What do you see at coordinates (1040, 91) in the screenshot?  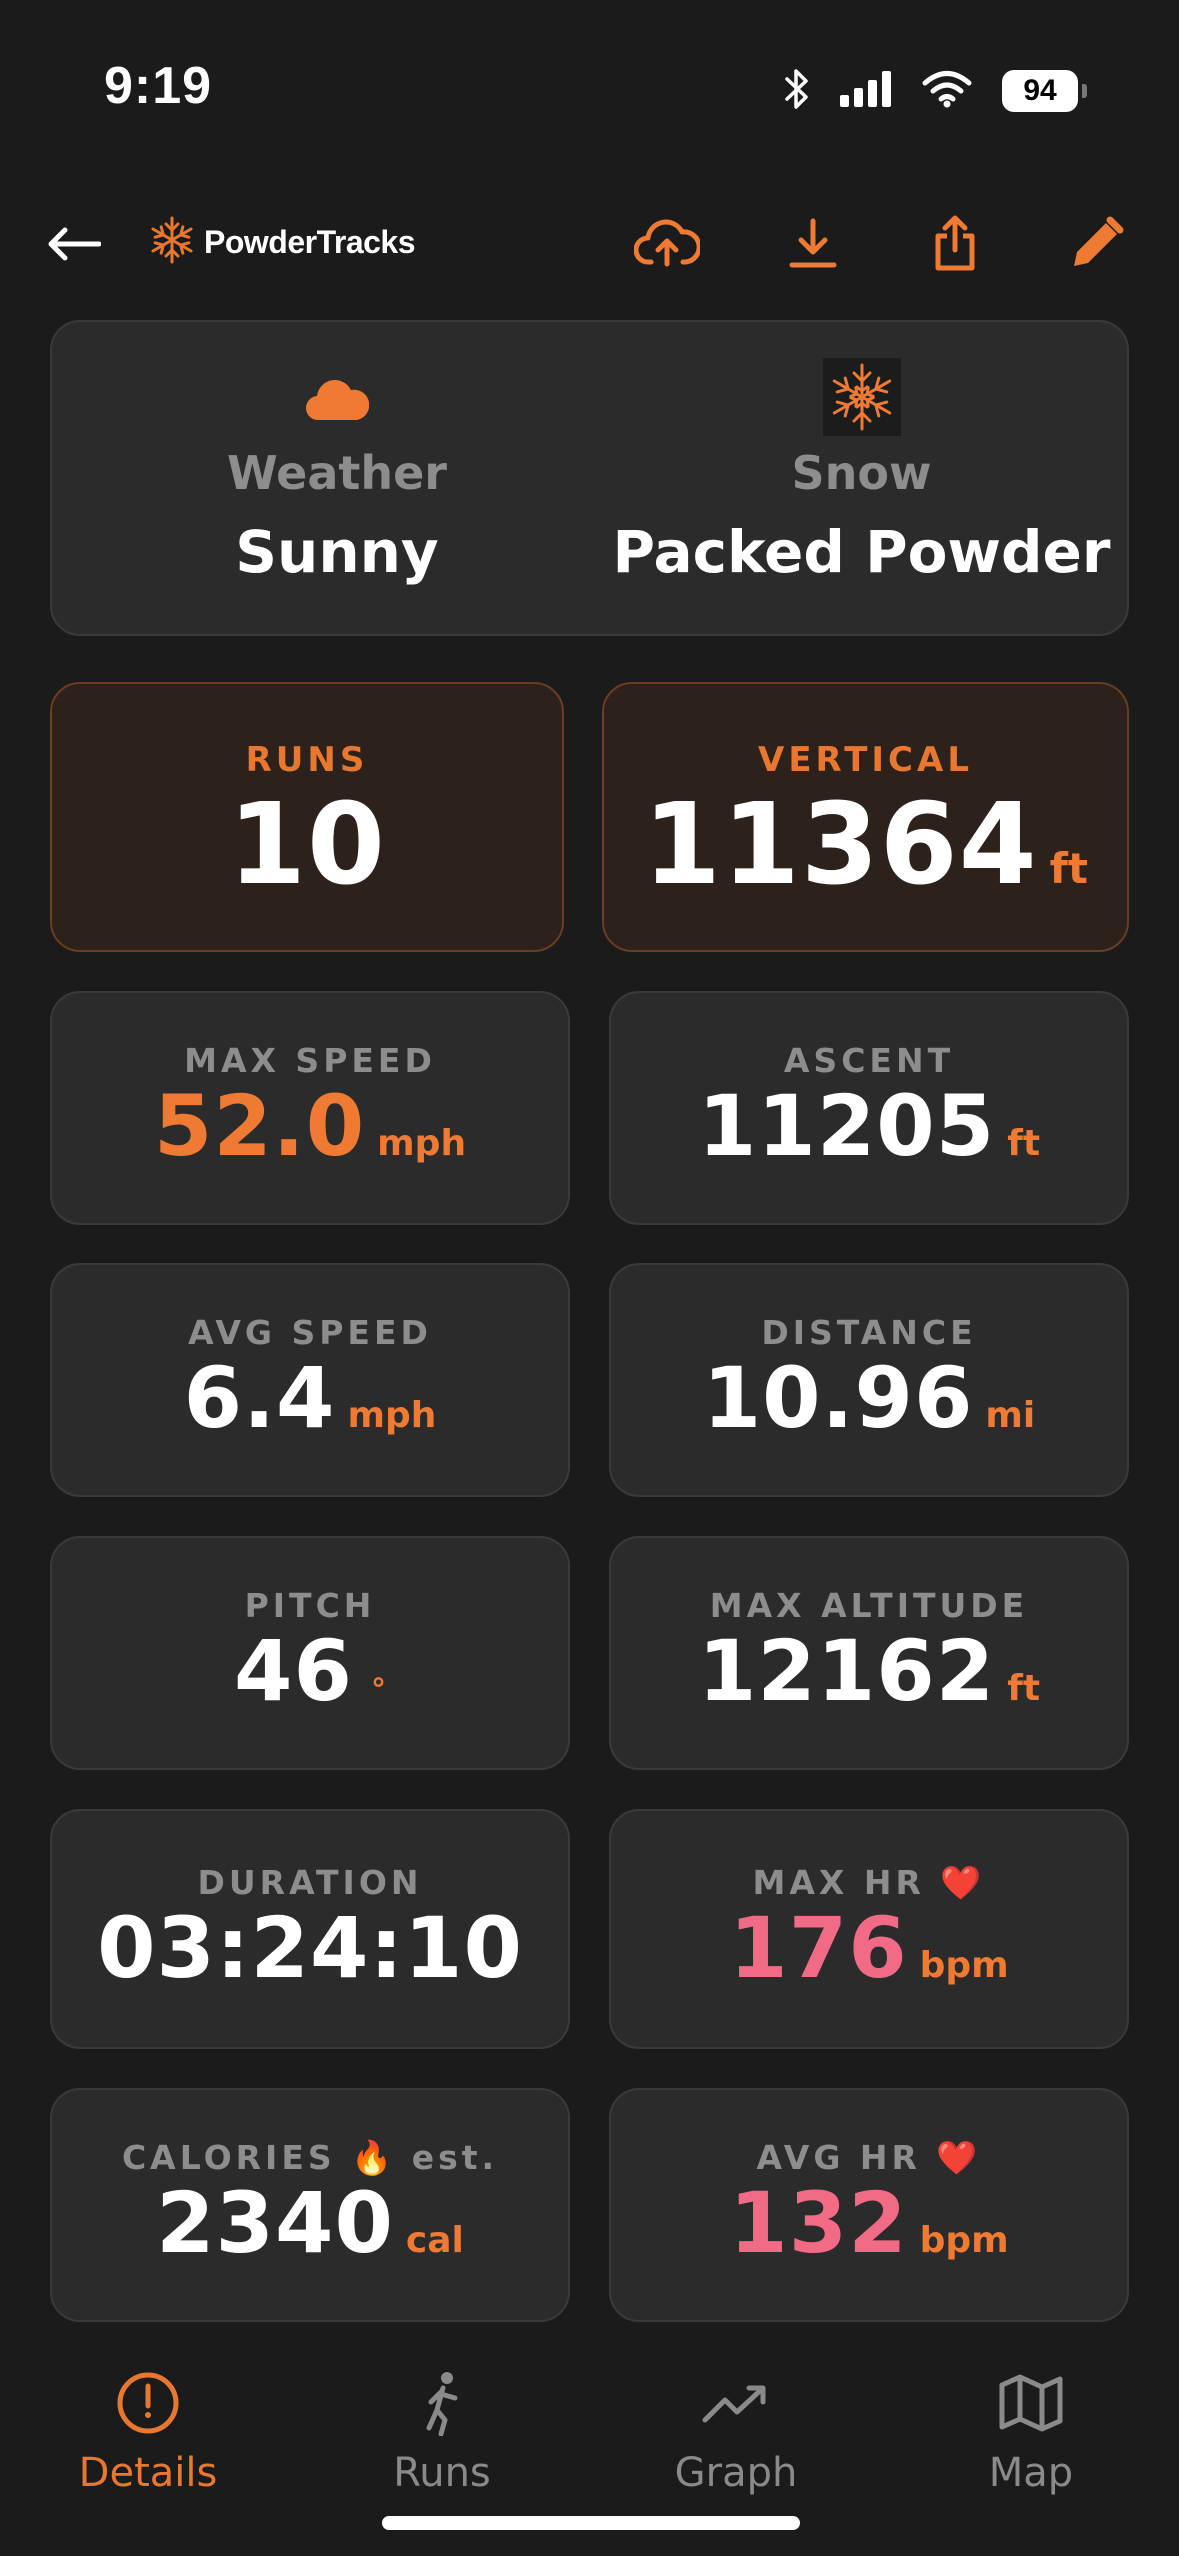 I see `battery-level: 94` at bounding box center [1040, 91].